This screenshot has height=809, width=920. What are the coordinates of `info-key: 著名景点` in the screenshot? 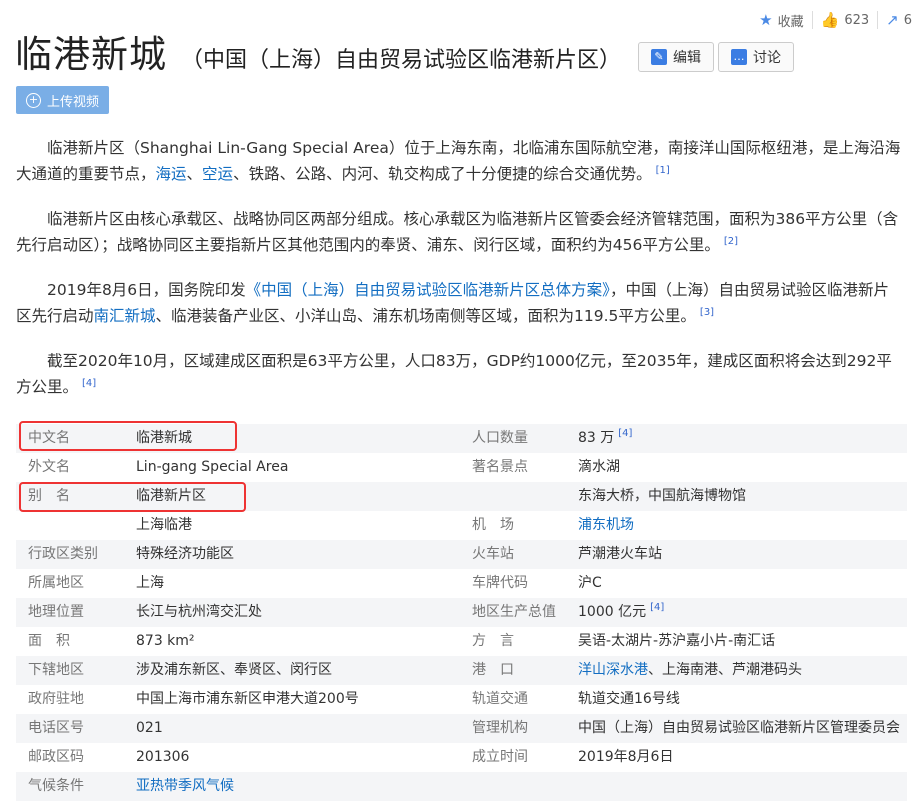 It's located at (500, 467).